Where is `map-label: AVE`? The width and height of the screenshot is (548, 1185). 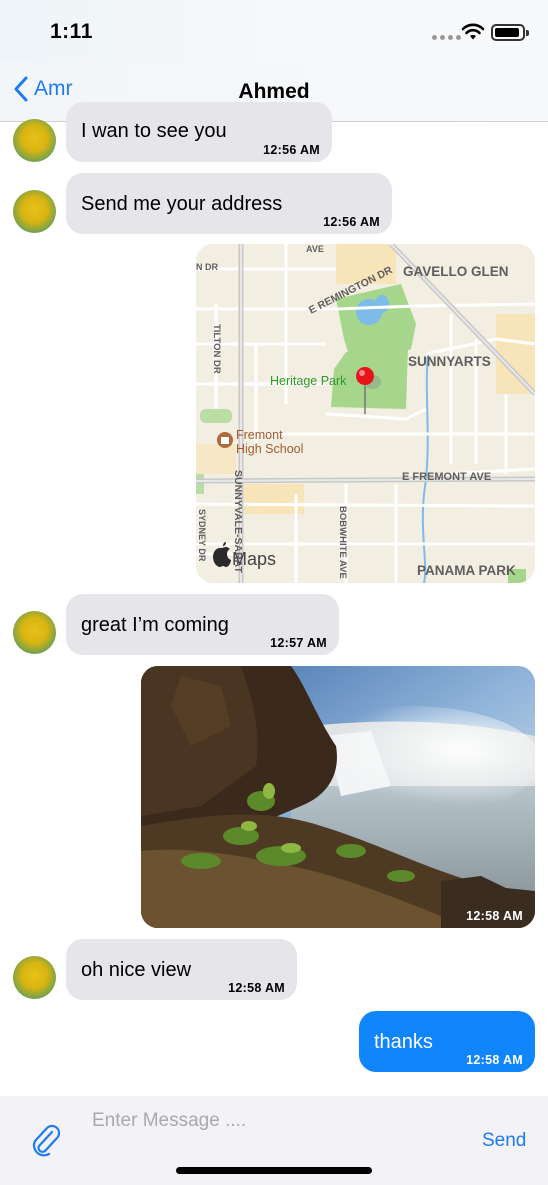 map-label: AVE is located at coordinates (315, 249).